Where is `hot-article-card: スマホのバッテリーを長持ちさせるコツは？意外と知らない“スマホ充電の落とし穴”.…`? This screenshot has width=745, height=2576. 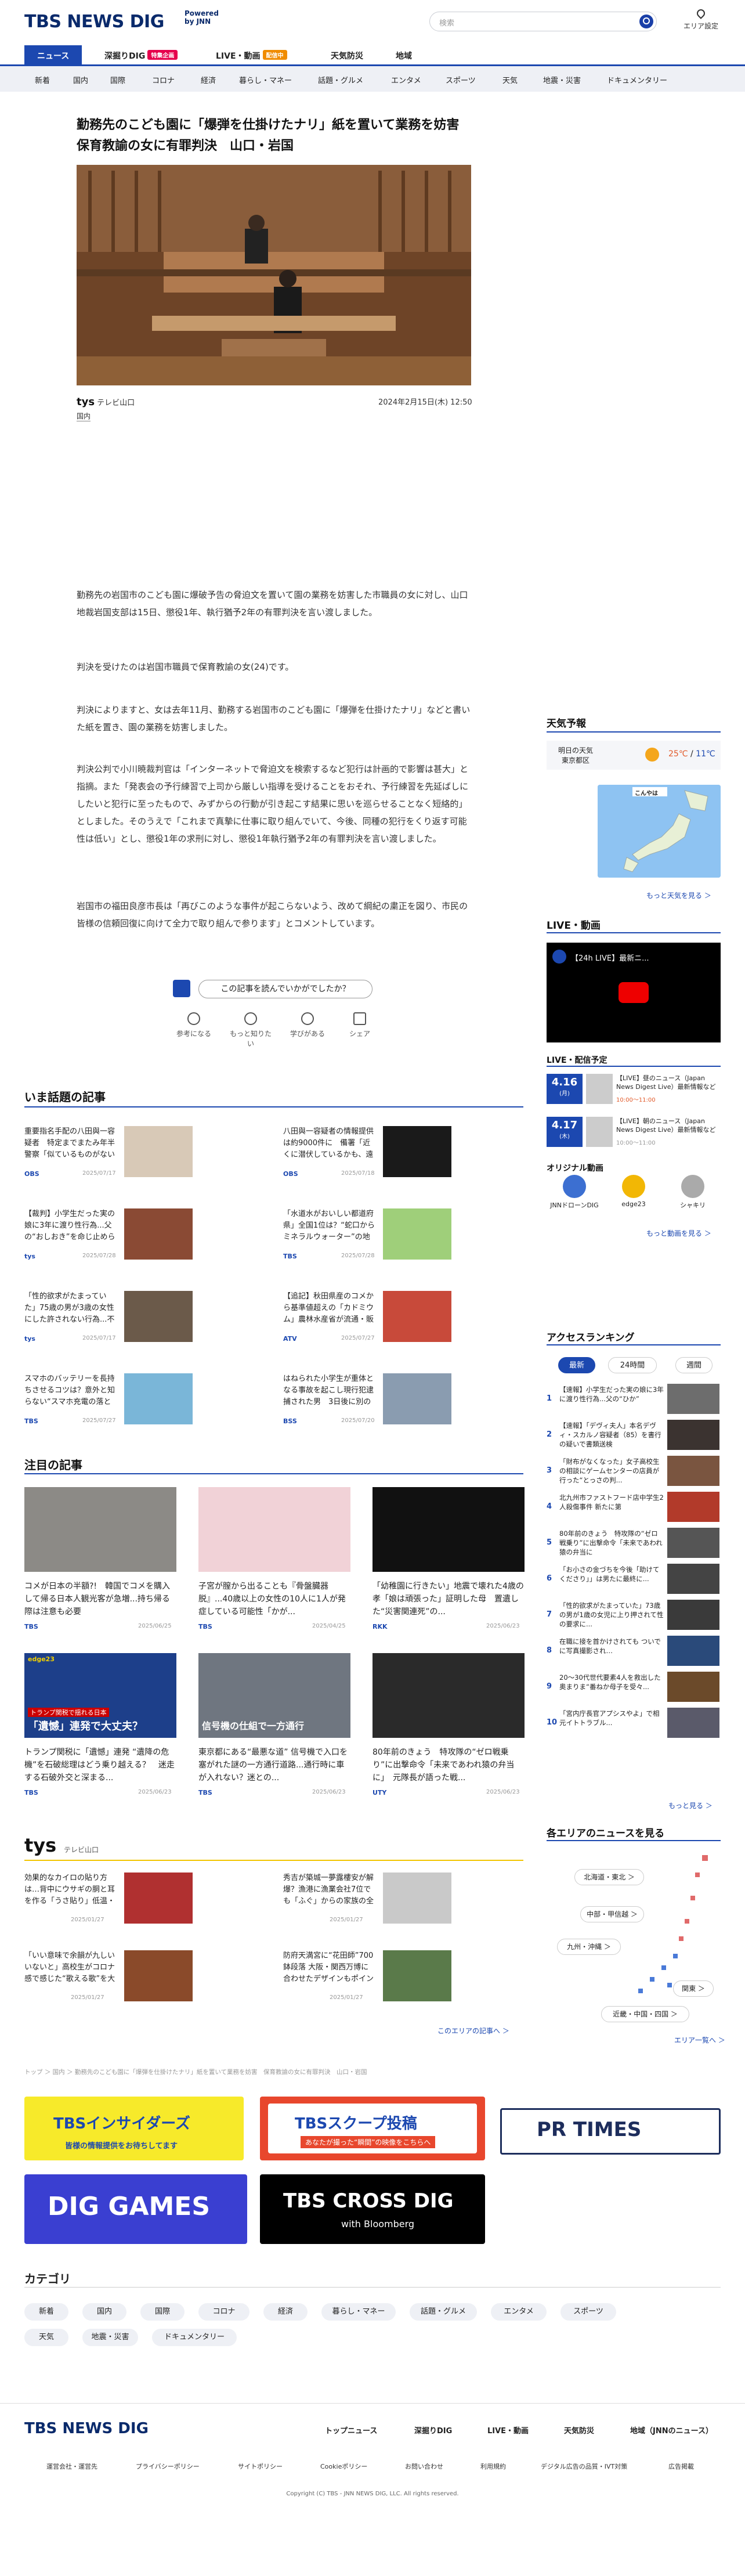 hot-article-card: スマホのバッテリーを長持ちさせるコツは？意外と知らない“スマホ充電の落とし穴”.… is located at coordinates (109, 1402).